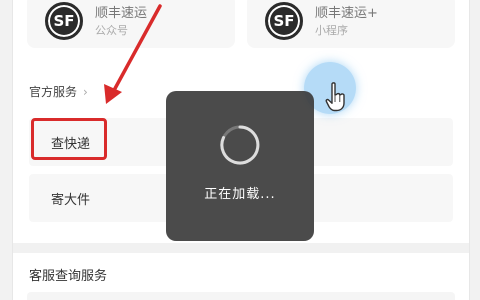 This screenshot has height=300, width=480. Describe the element at coordinates (346, 13) in the screenshot. I see `card-name: 顺丰速运+` at that location.